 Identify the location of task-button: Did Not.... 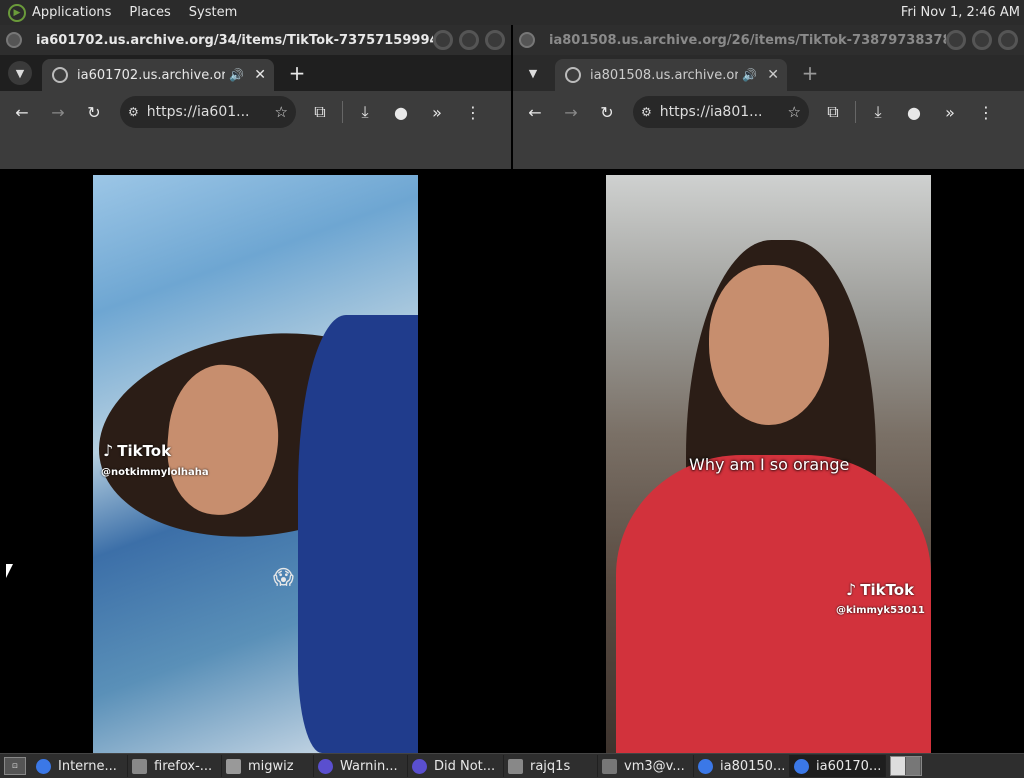
(456, 766).